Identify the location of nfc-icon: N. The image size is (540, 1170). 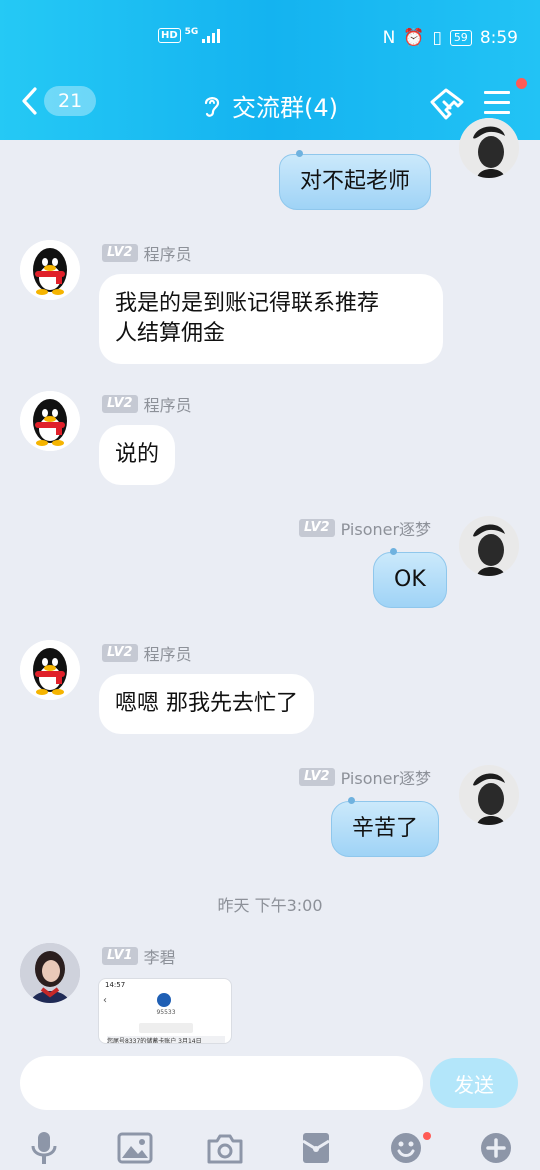
(389, 38).